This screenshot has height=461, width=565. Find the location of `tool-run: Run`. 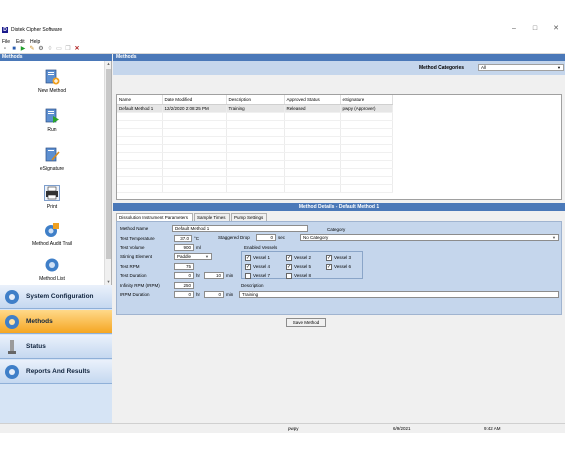

tool-run: Run is located at coordinates (52, 120).